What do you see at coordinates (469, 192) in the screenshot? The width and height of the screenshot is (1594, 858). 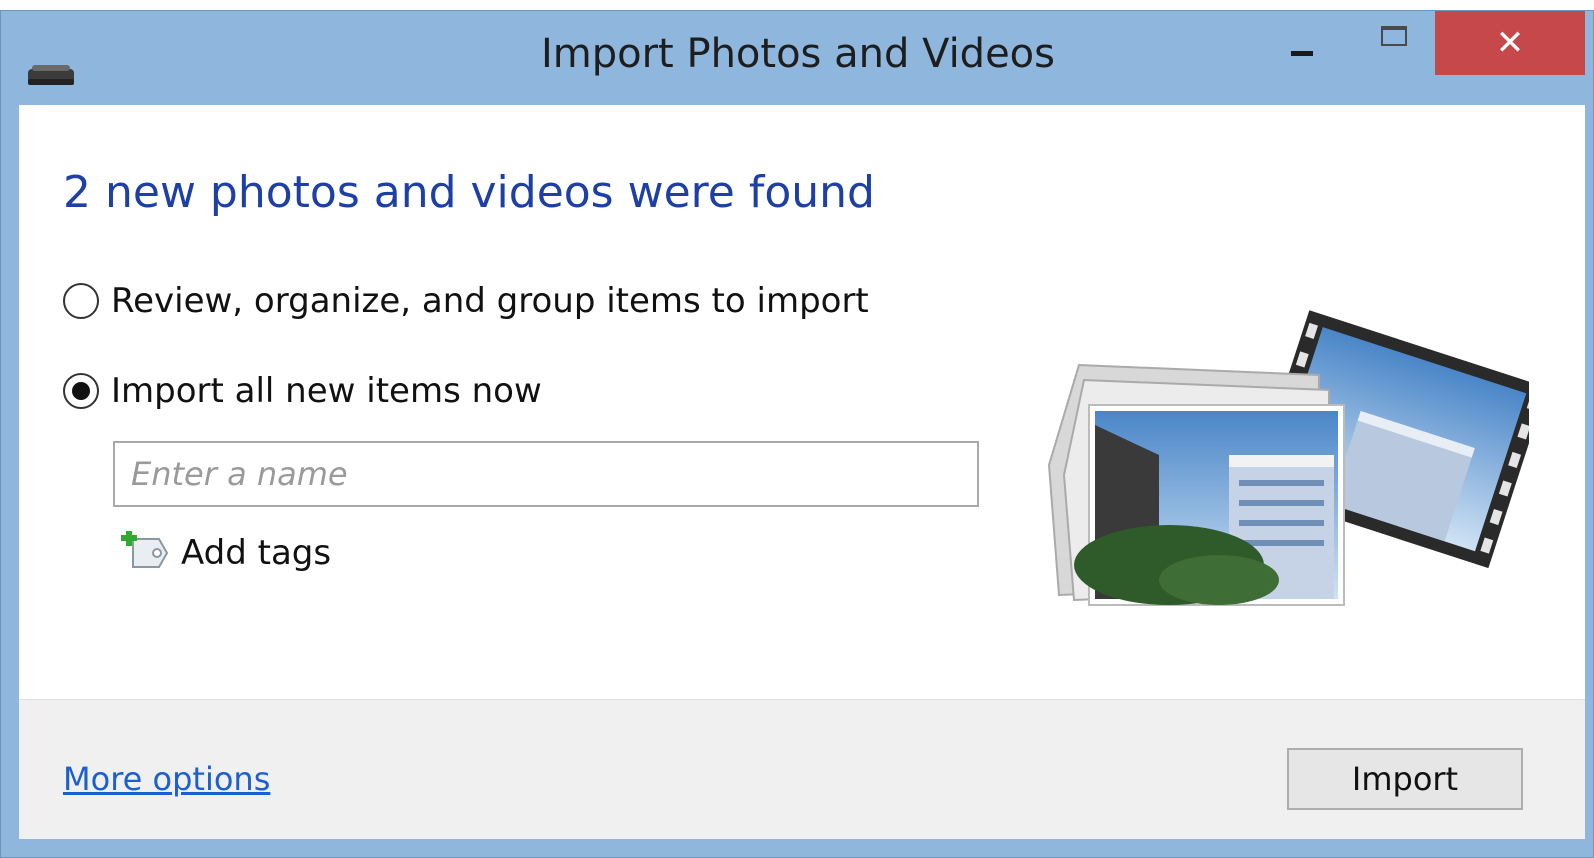 I see `headline: 2 new photos and videos were found` at bounding box center [469, 192].